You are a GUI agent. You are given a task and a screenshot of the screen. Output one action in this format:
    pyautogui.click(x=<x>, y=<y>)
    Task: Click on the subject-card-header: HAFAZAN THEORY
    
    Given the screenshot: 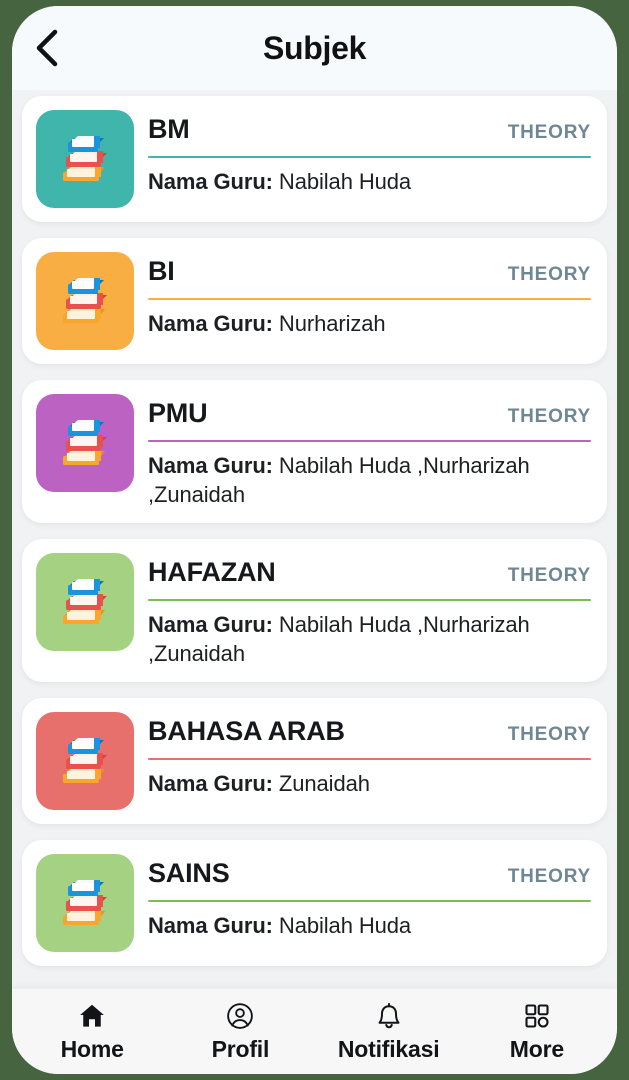 What is the action you would take?
    pyautogui.click(x=369, y=572)
    